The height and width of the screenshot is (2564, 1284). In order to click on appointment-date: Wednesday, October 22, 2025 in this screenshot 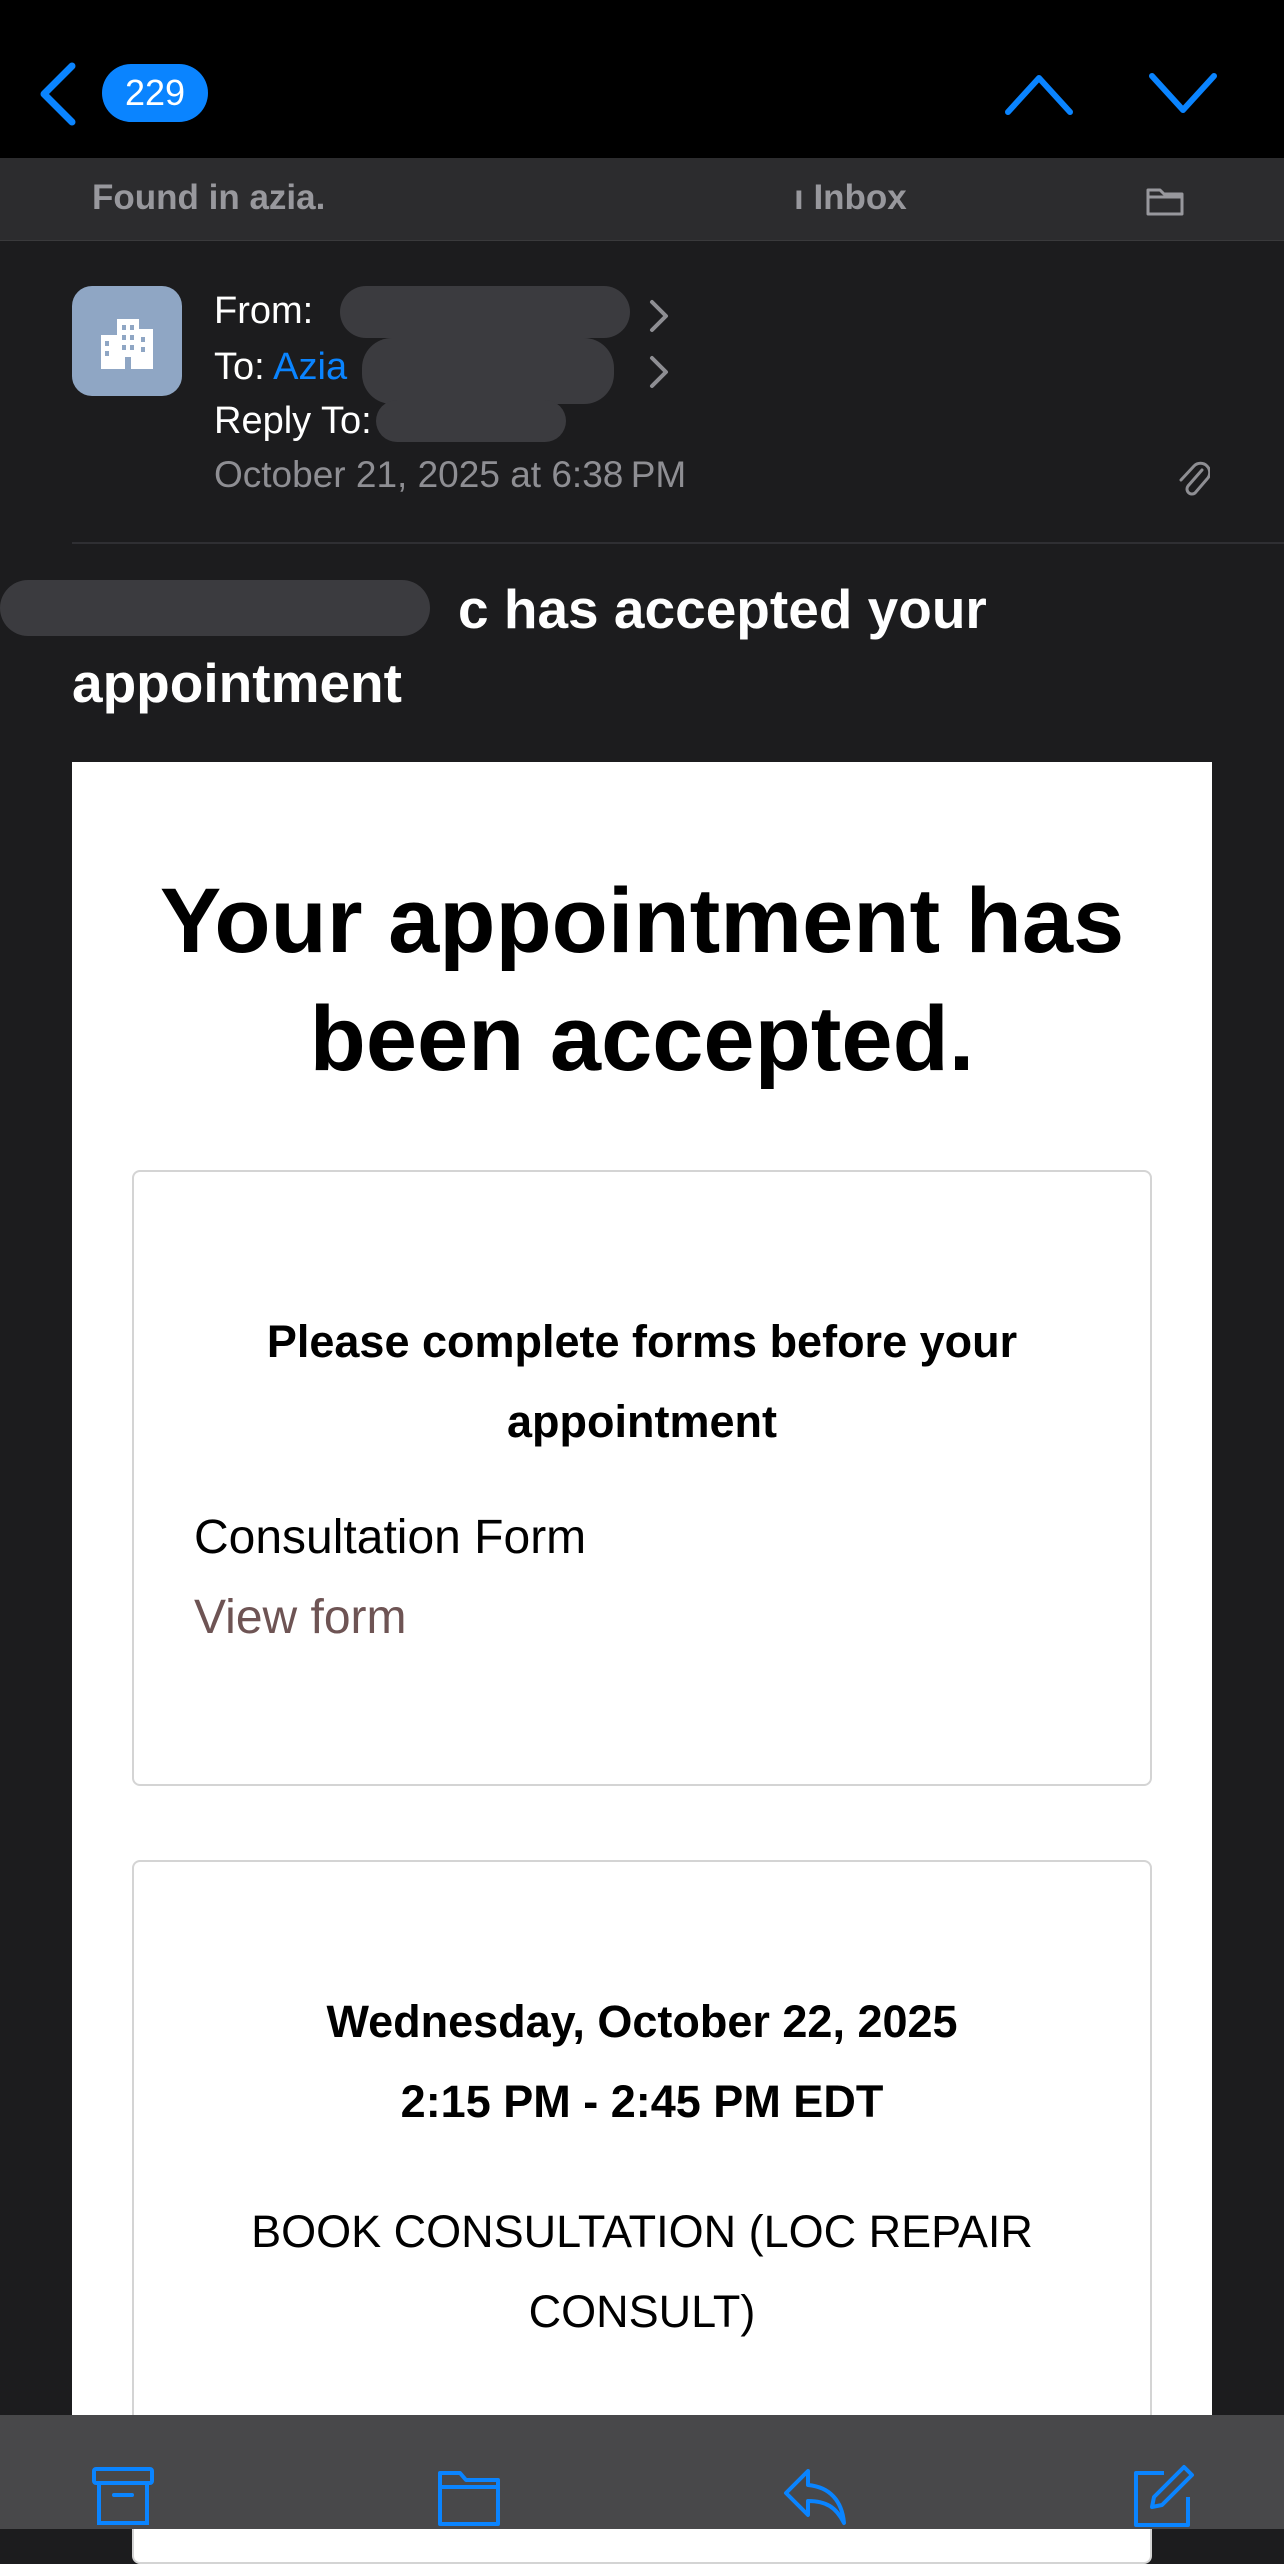, I will do `click(642, 2021)`.